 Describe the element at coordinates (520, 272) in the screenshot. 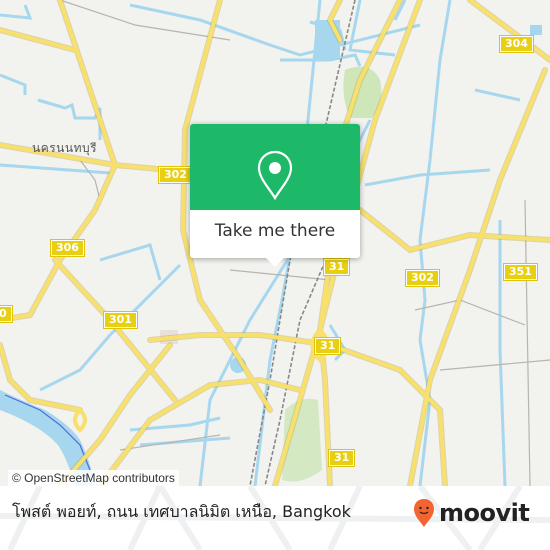

I see `route-badge: 351` at that location.